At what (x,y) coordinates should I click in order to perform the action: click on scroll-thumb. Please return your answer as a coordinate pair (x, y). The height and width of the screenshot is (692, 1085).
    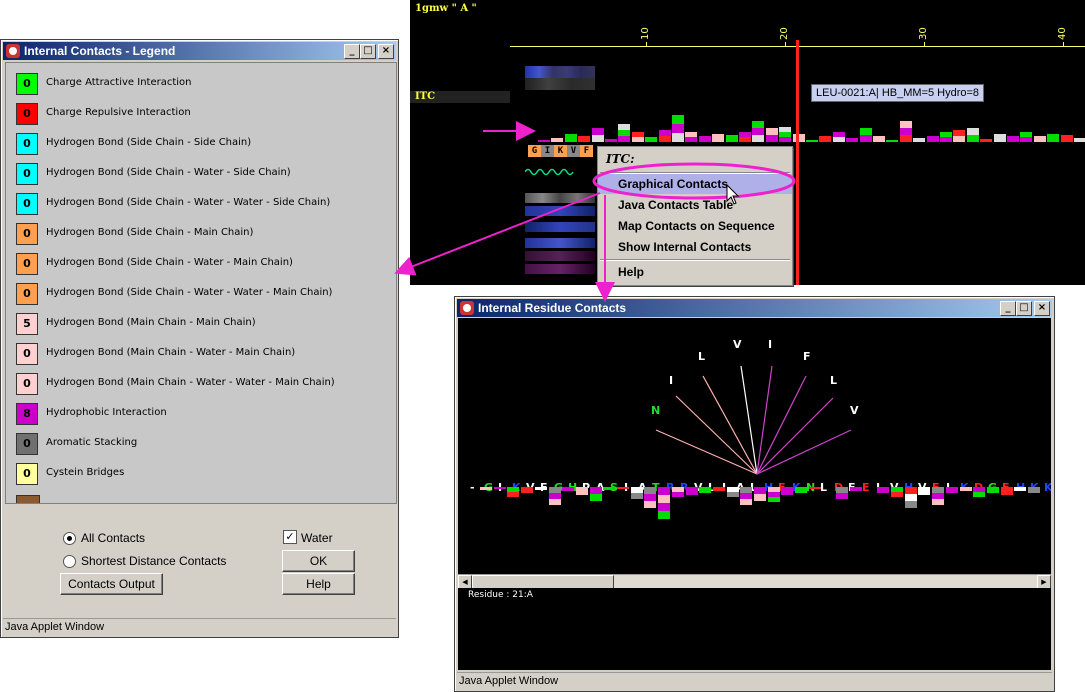
    Looking at the image, I should click on (543, 582).